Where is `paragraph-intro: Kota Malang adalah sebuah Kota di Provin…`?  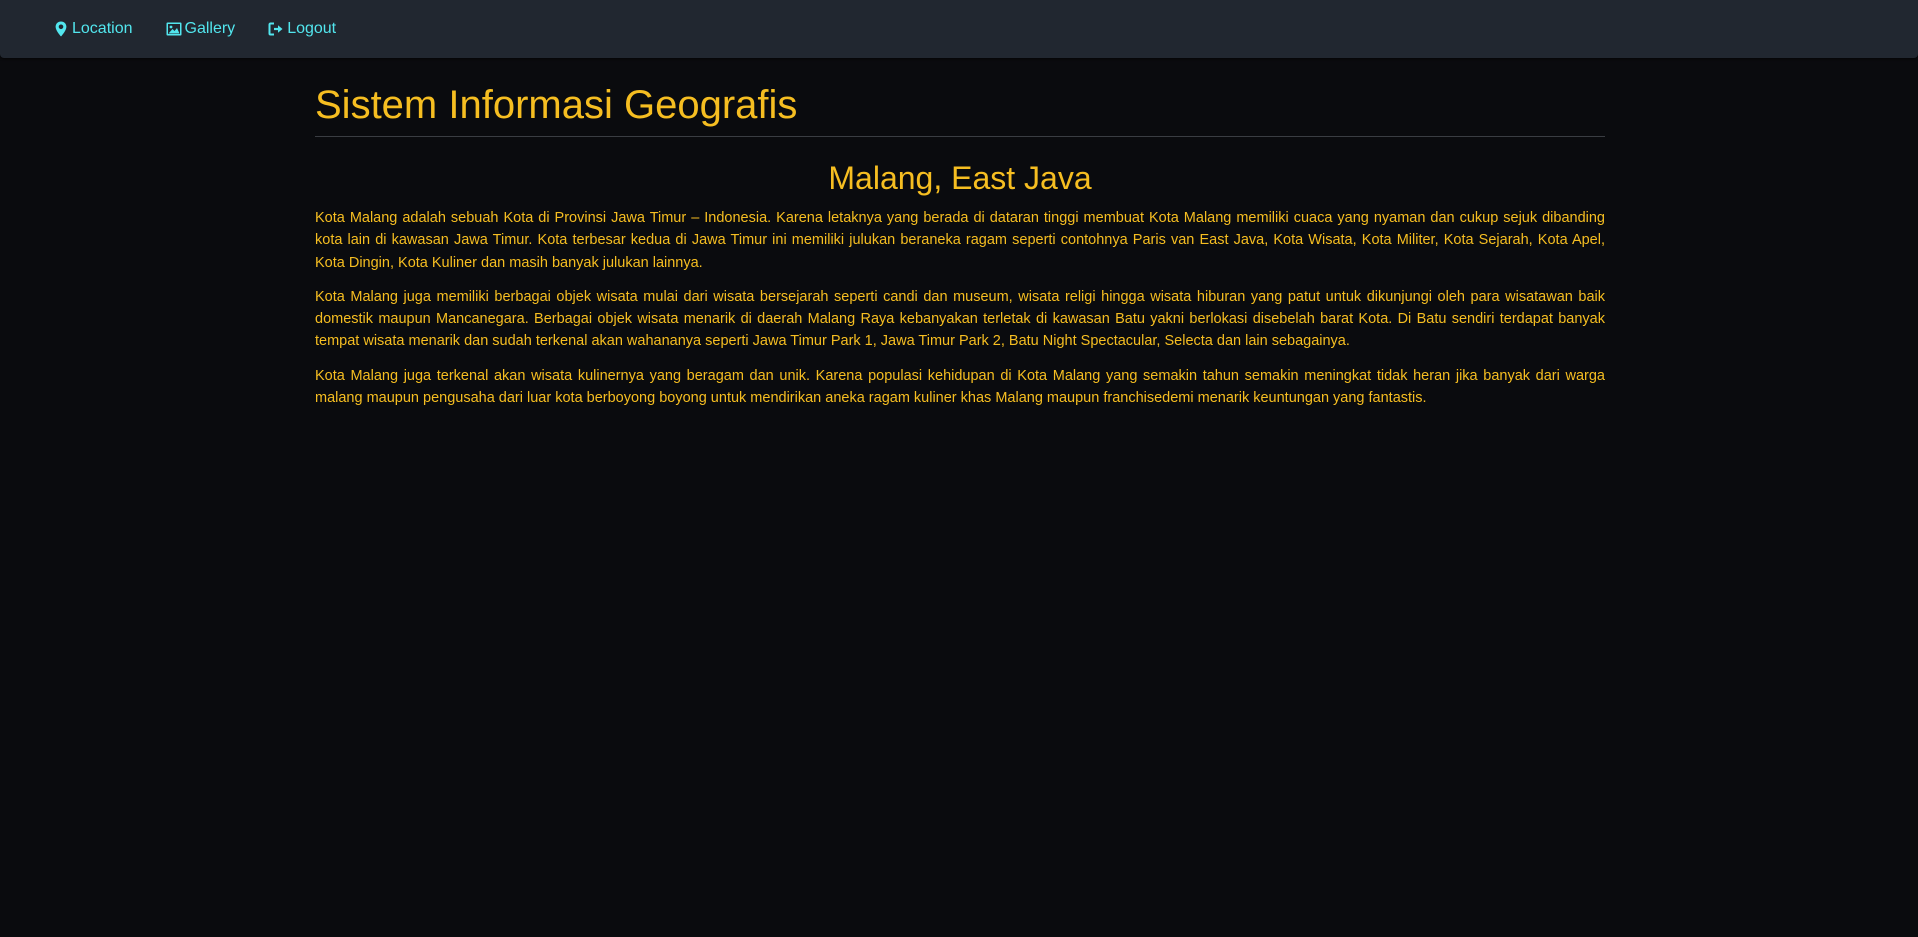 paragraph-intro: Kota Malang adalah sebuah Kota di Provin… is located at coordinates (960, 240).